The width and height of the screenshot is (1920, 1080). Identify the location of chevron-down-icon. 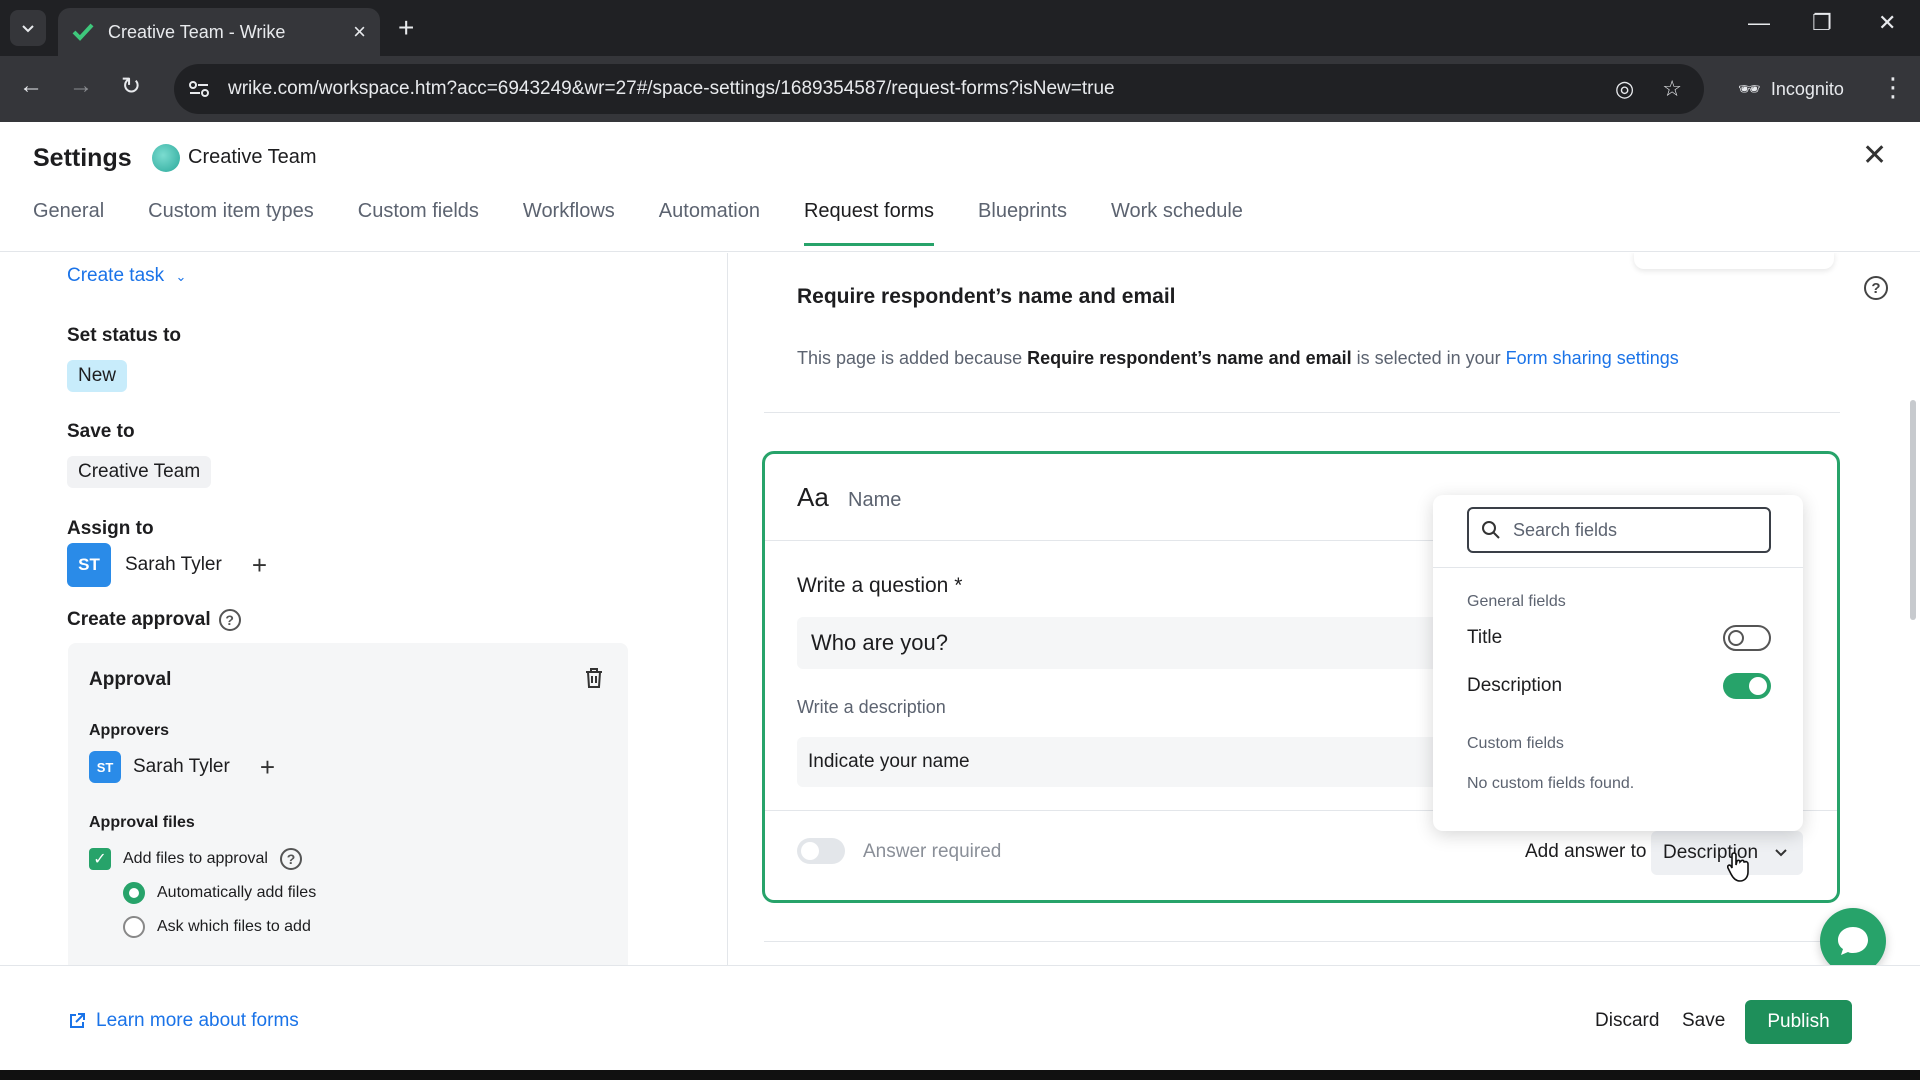
(1781, 853).